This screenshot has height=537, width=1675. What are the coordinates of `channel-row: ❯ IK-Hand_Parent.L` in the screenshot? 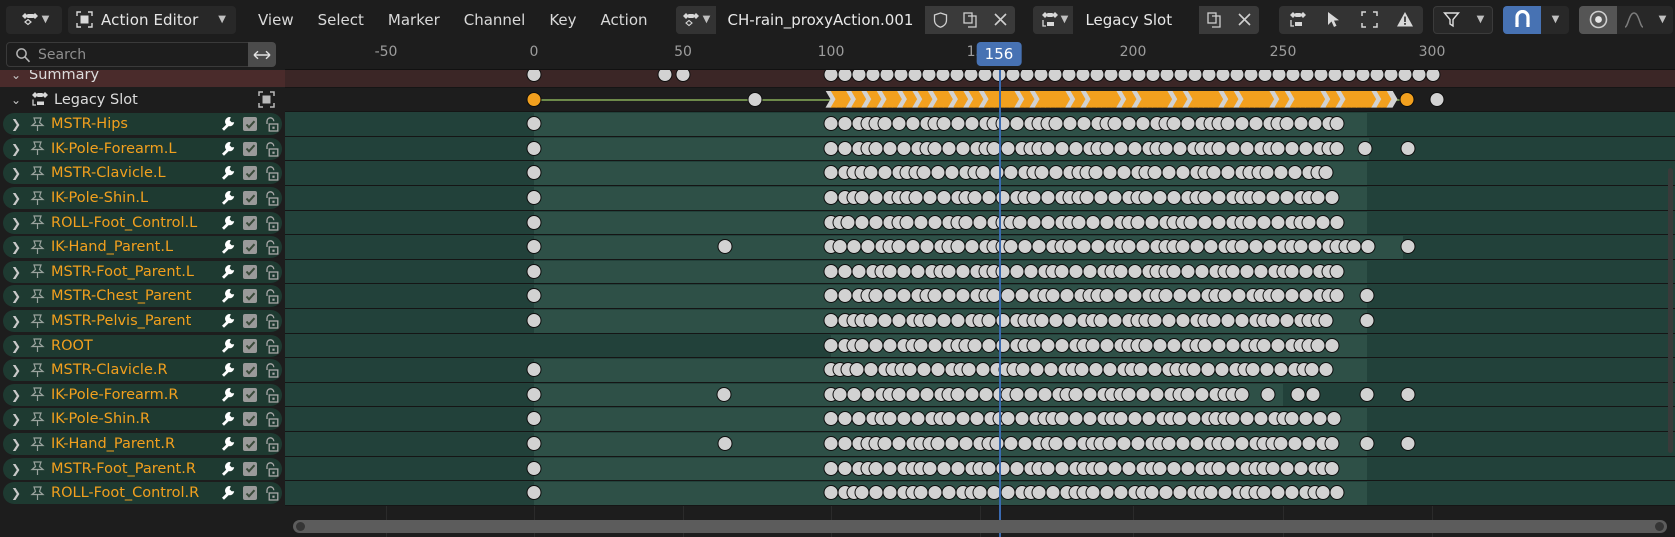 It's located at (142, 247).